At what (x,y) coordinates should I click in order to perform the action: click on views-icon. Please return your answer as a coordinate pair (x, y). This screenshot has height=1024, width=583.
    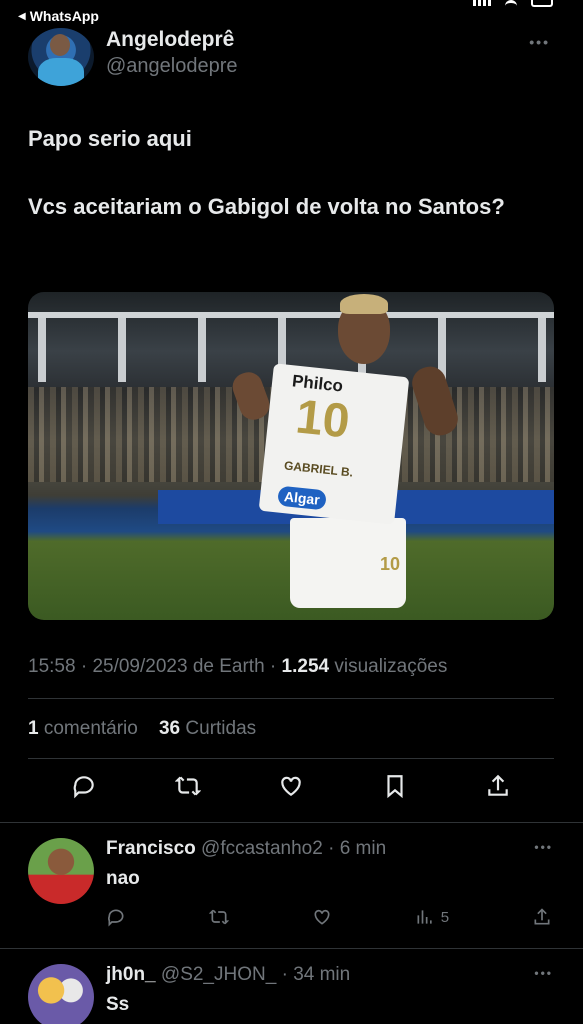
    Looking at the image, I should click on (424, 917).